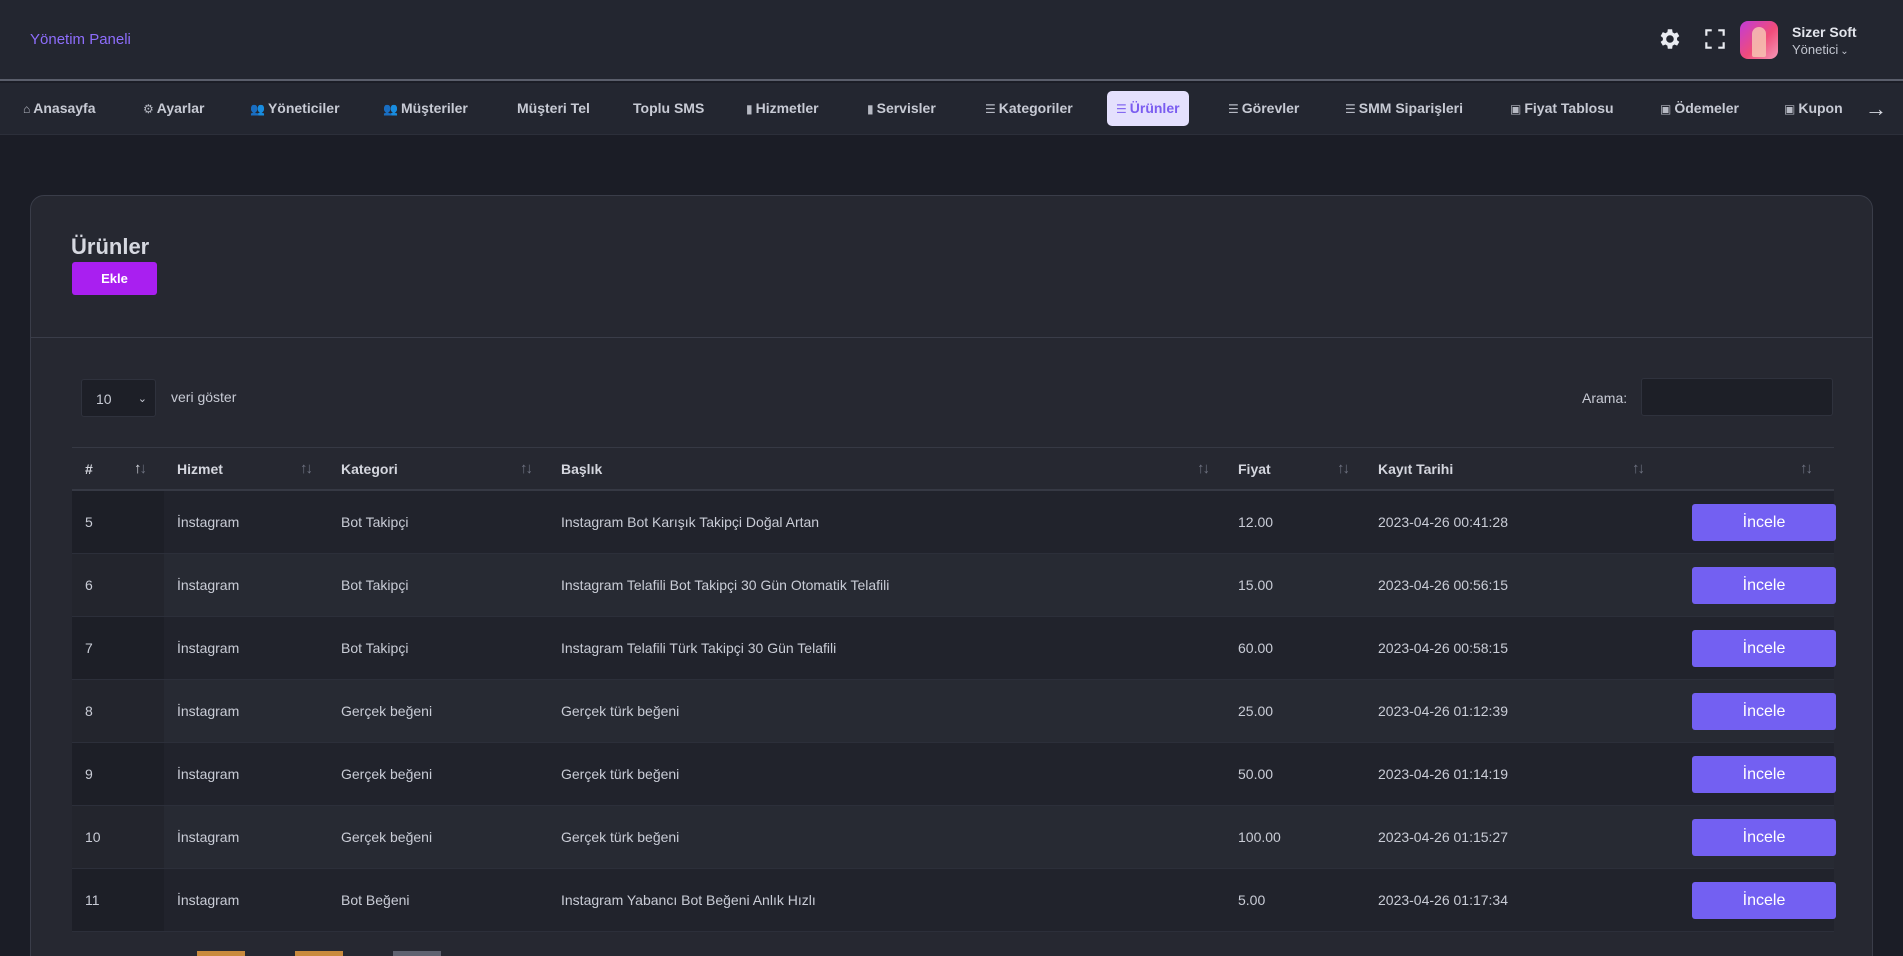  Describe the element at coordinates (118, 398) in the screenshot. I see `page-length-select: 10 ⌄` at that location.